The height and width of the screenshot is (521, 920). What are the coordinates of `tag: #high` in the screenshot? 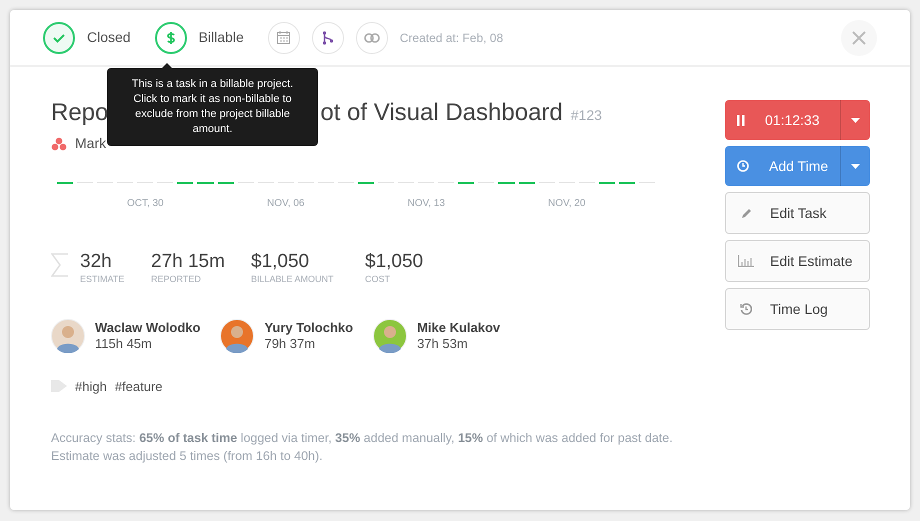 It's located at (91, 386).